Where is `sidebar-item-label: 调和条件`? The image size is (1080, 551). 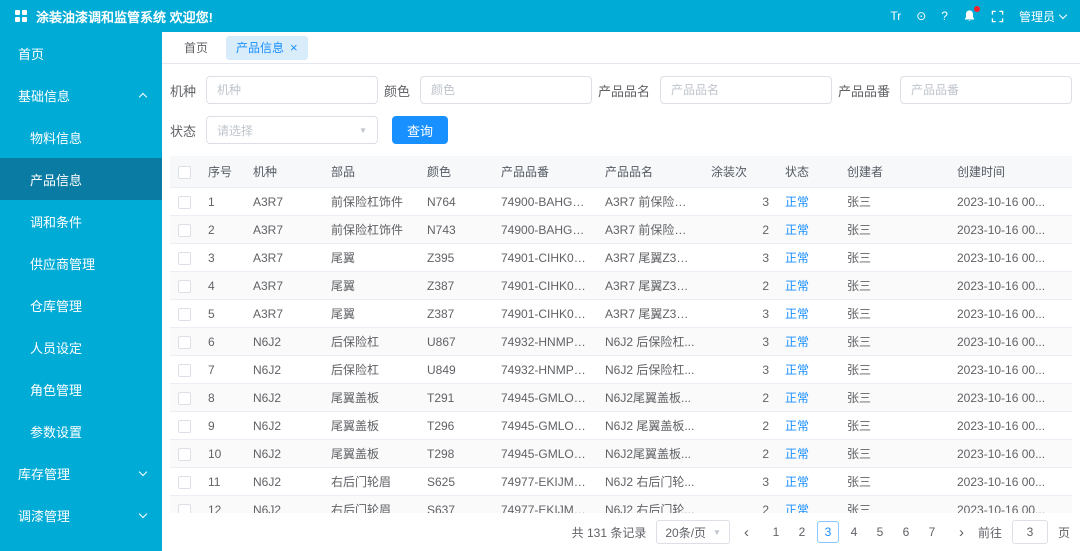 sidebar-item-label: 调和条件 is located at coordinates (56, 222).